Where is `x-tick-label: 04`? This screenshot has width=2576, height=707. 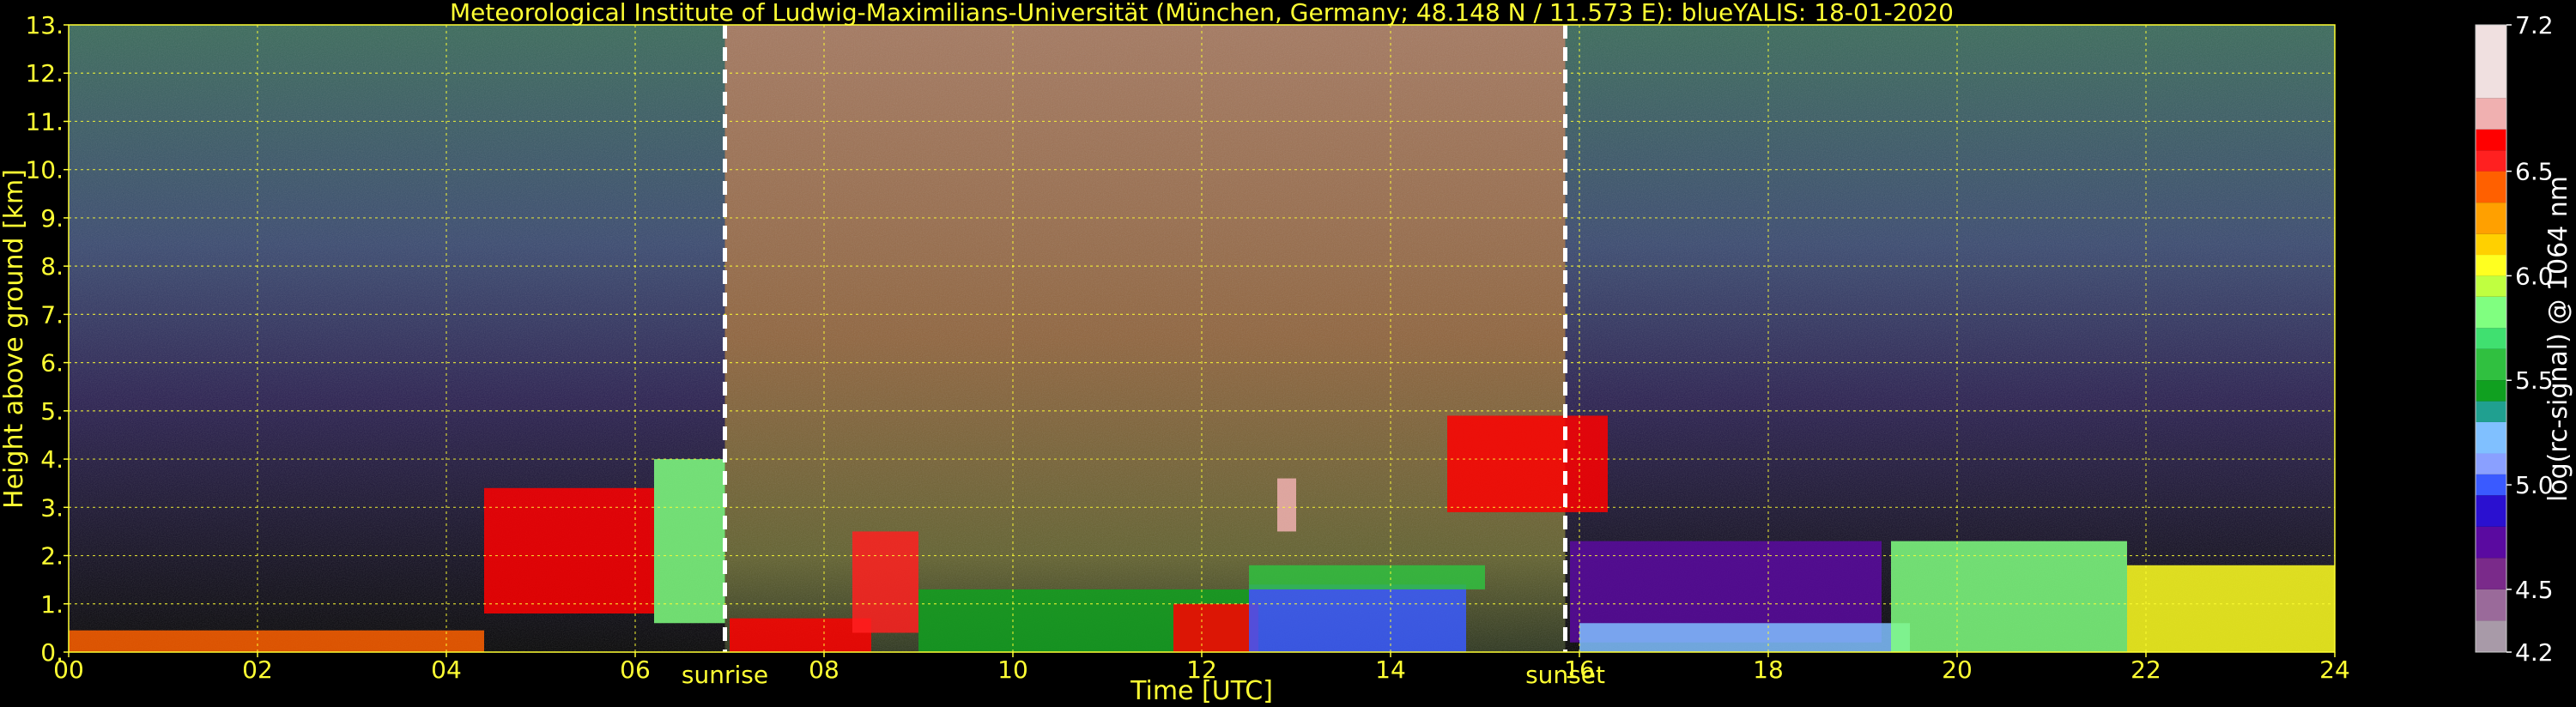
x-tick-label: 04 is located at coordinates (446, 670).